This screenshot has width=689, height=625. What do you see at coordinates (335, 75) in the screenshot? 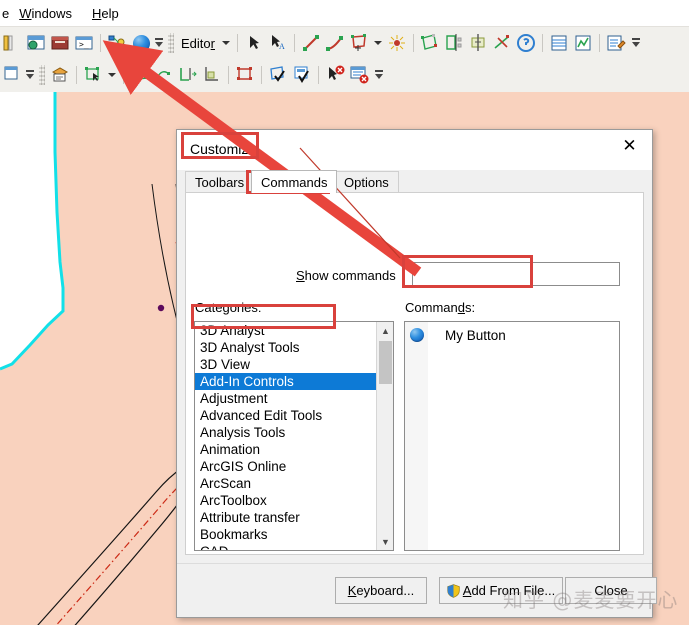
I see `clear-selection-icon` at bounding box center [335, 75].